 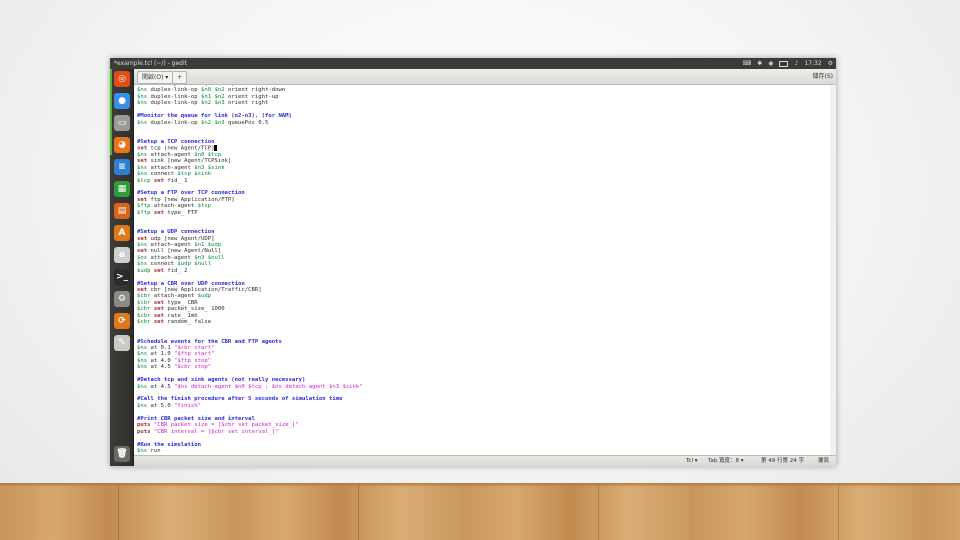 I want to click on volume-icon: ♪, so click(x=796, y=63).